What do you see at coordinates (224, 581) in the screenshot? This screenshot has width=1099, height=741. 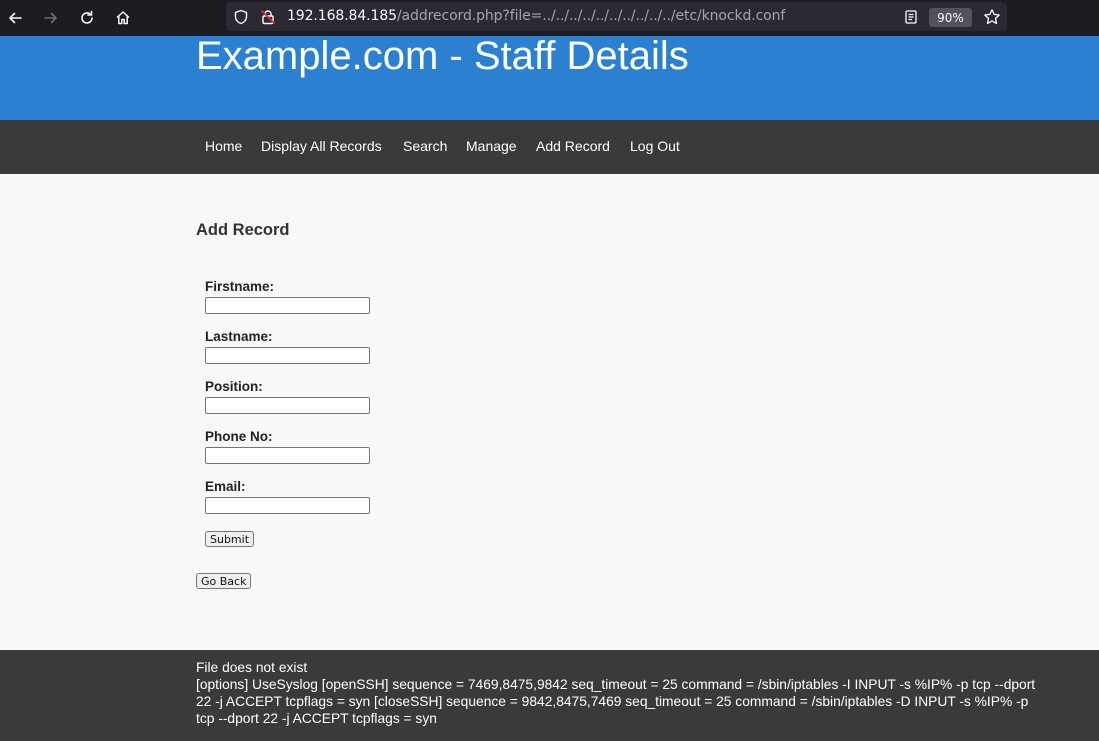 I see `go-back-button: Go Back` at bounding box center [224, 581].